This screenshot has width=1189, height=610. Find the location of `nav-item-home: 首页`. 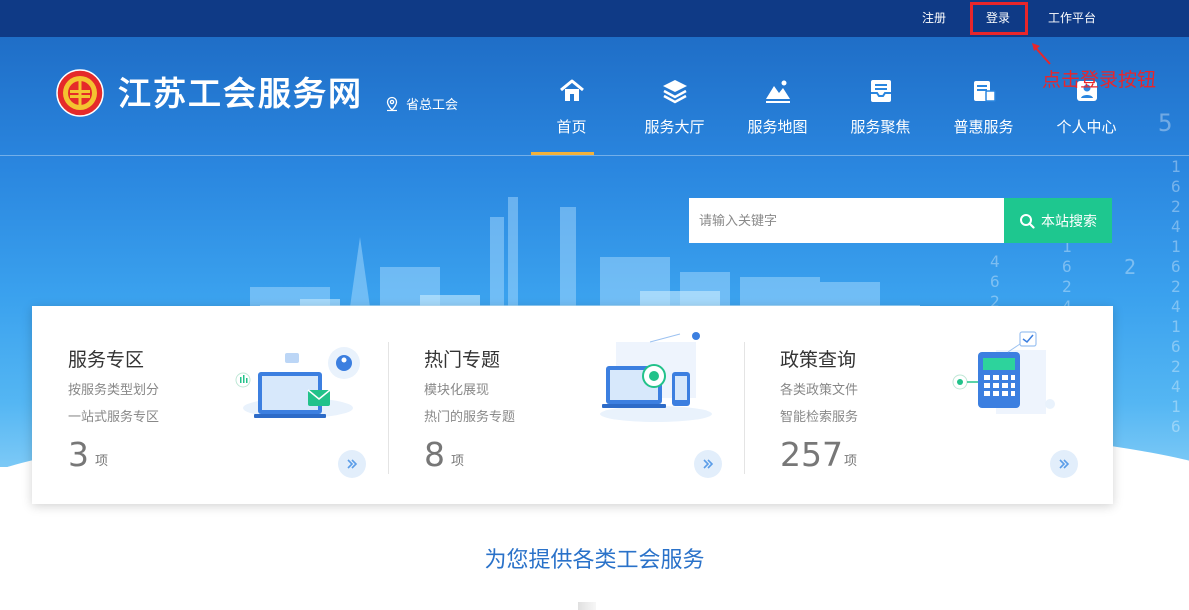

nav-item-home: 首页 is located at coordinates (571, 114).